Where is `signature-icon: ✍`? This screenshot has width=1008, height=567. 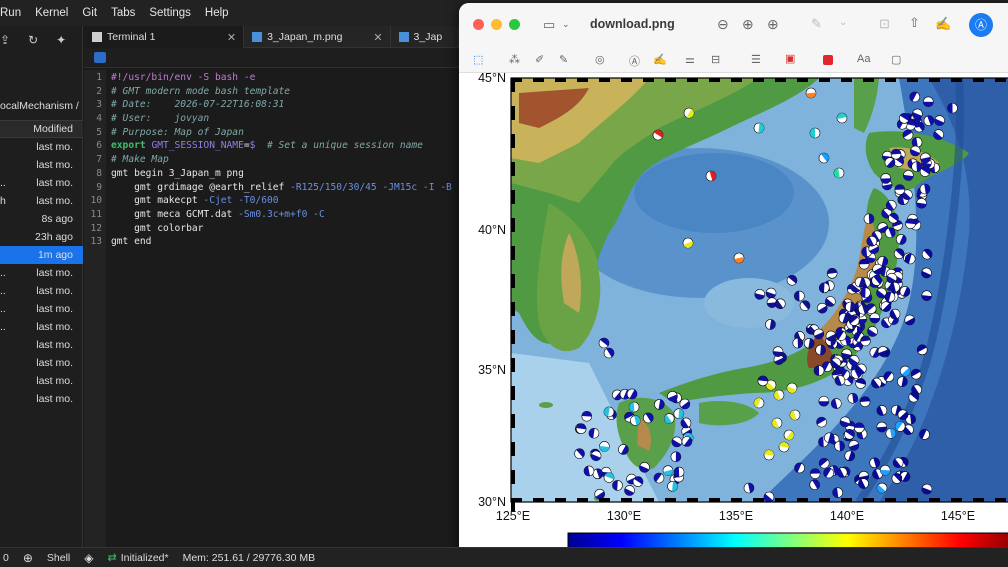
signature-icon: ✍ is located at coordinates (943, 24).